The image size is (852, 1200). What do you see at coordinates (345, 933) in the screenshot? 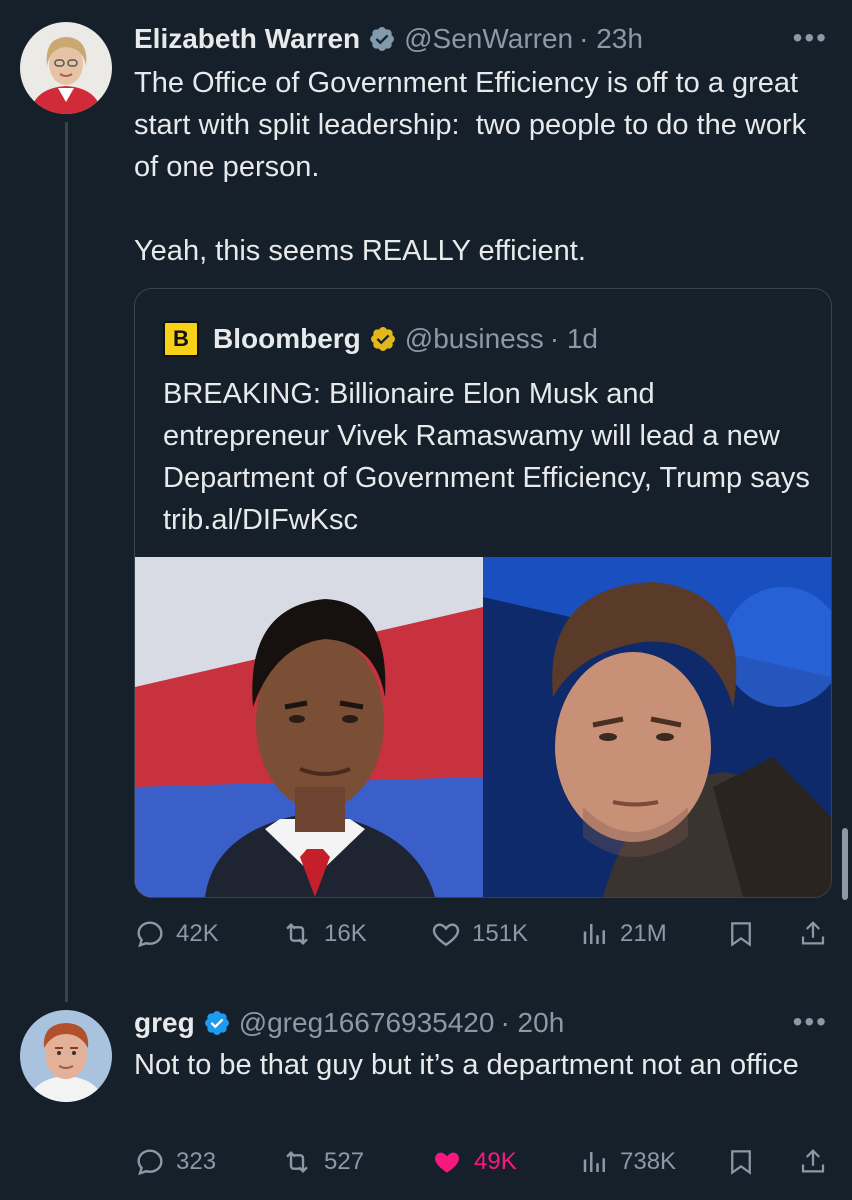
I see `retweet-count: 16K` at bounding box center [345, 933].